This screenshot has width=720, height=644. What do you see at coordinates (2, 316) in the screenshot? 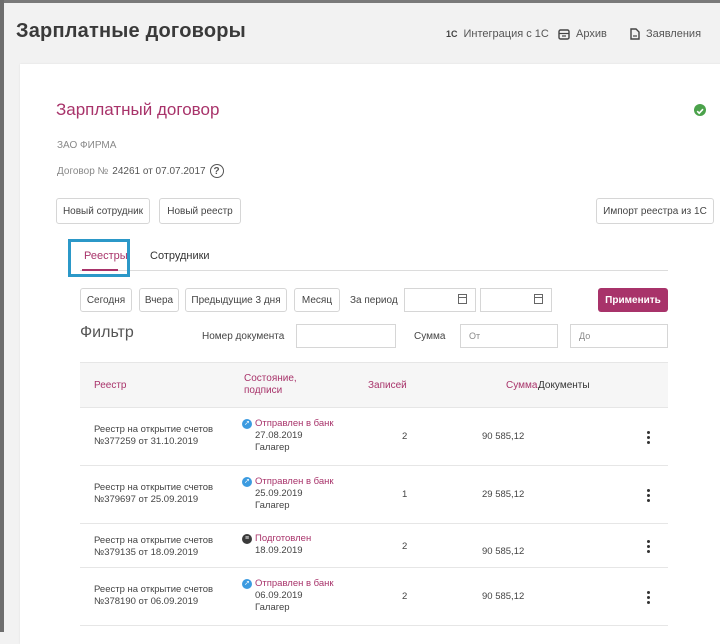
I see `window-left-edge` at bounding box center [2, 316].